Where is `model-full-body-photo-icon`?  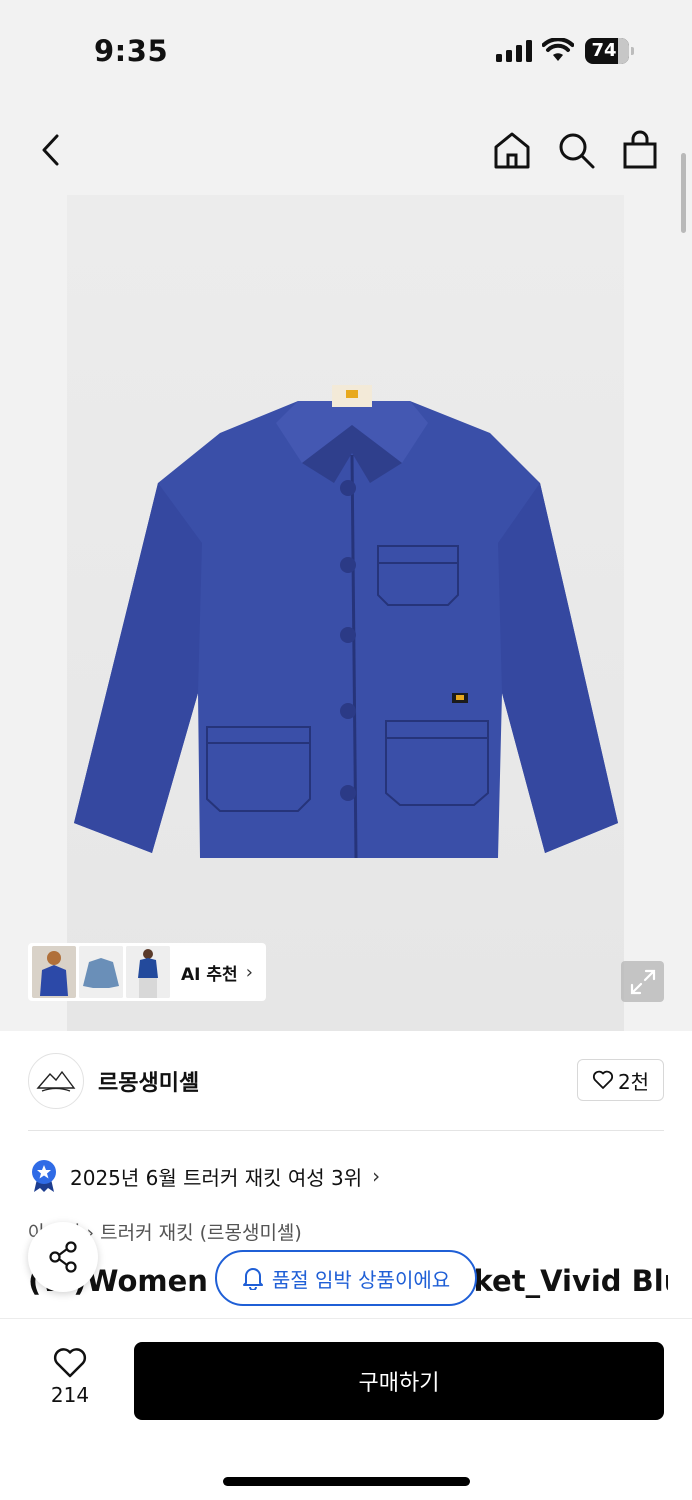 model-full-body-photo-icon is located at coordinates (148, 972).